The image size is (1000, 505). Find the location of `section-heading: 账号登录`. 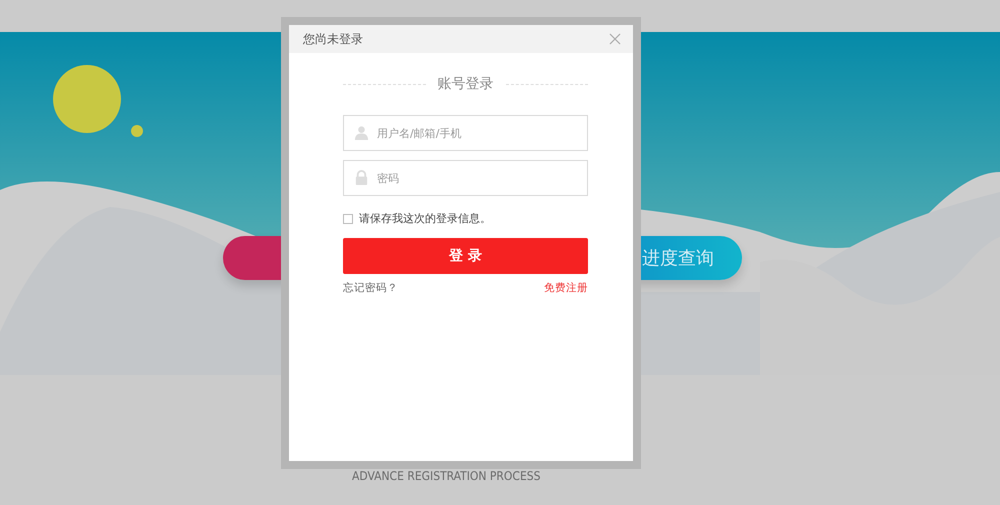

section-heading: 账号登录 is located at coordinates (466, 84).